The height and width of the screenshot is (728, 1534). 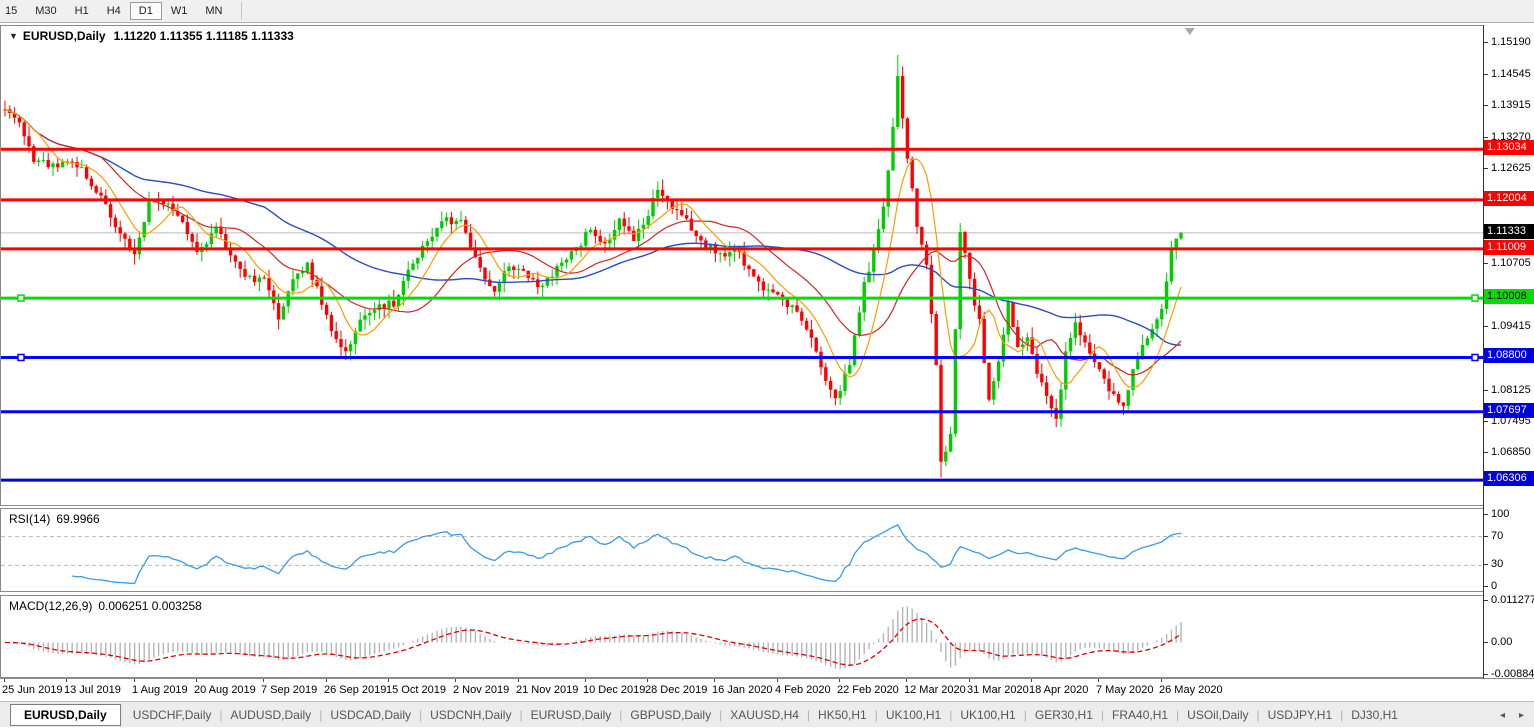 What do you see at coordinates (160, 690) in the screenshot?
I see `date-label: 1 Aug 2019` at bounding box center [160, 690].